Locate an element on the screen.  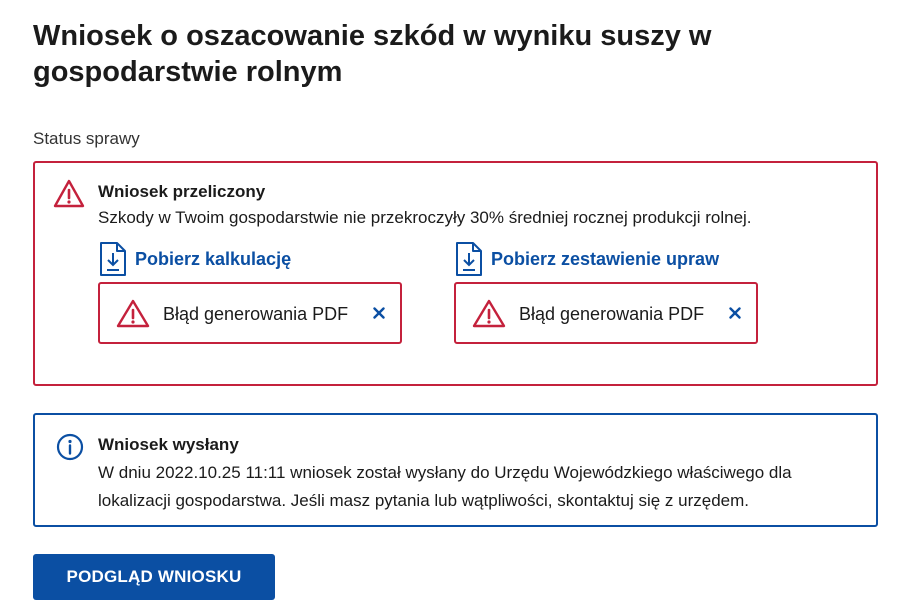
preview-application-button: PODGLĄD WNIOSKU is located at coordinates (154, 577).